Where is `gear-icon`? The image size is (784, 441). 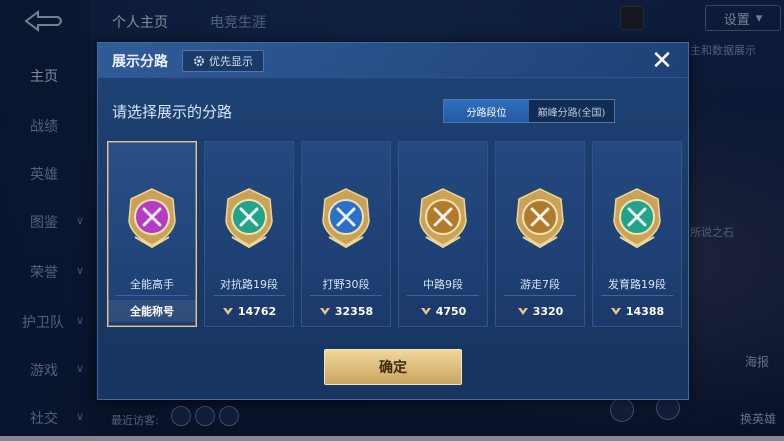
gear-icon is located at coordinates (199, 61).